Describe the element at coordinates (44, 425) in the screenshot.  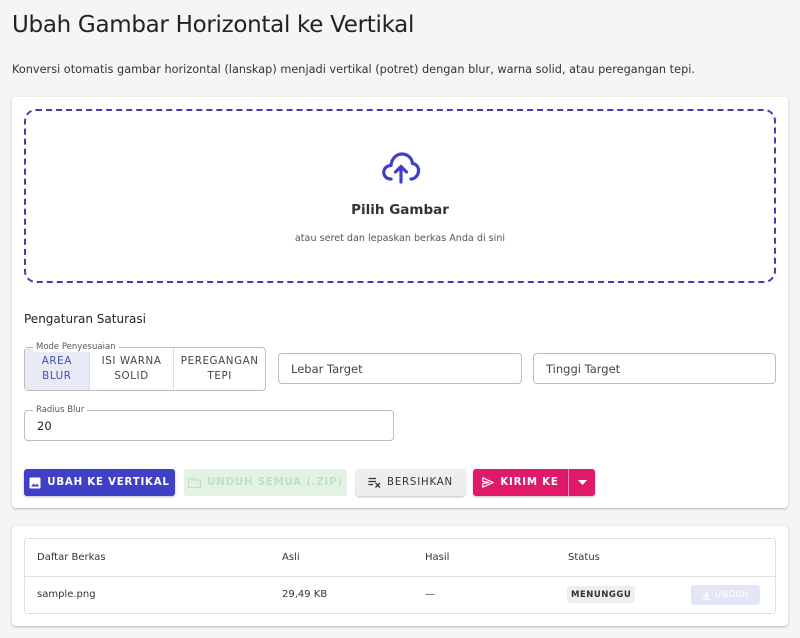
I see `blur-radius-value: 20` at that location.